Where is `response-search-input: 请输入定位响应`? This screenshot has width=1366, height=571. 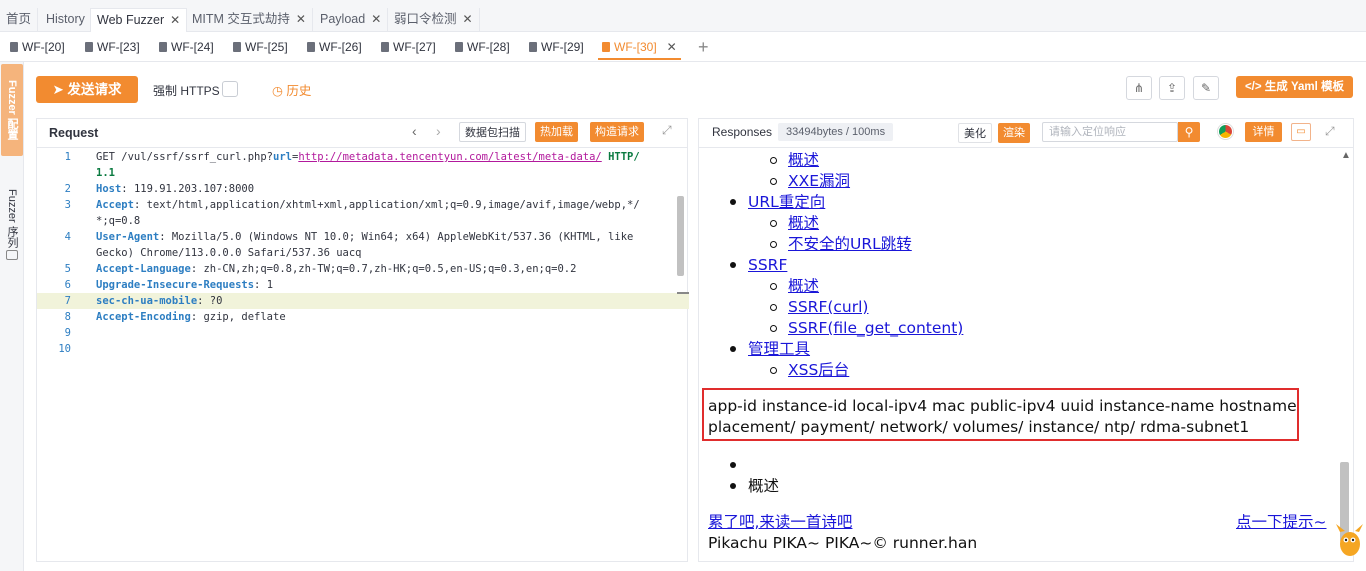 response-search-input: 请输入定位响应 is located at coordinates (1110, 132).